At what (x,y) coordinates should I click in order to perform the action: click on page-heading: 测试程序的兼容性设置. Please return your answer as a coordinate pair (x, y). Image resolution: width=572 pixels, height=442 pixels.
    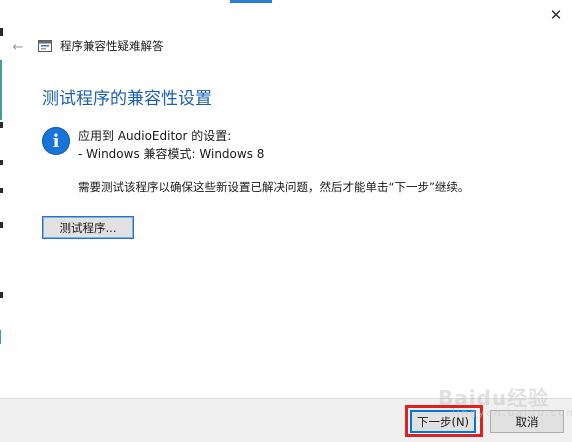
    Looking at the image, I should click on (127, 99).